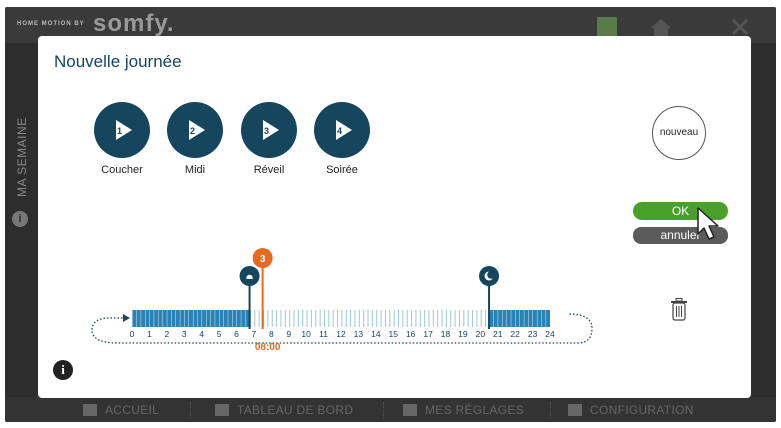 The height and width of the screenshot is (428, 781). Describe the element at coordinates (219, 334) in the screenshot. I see `timeline-tick: 5` at that location.